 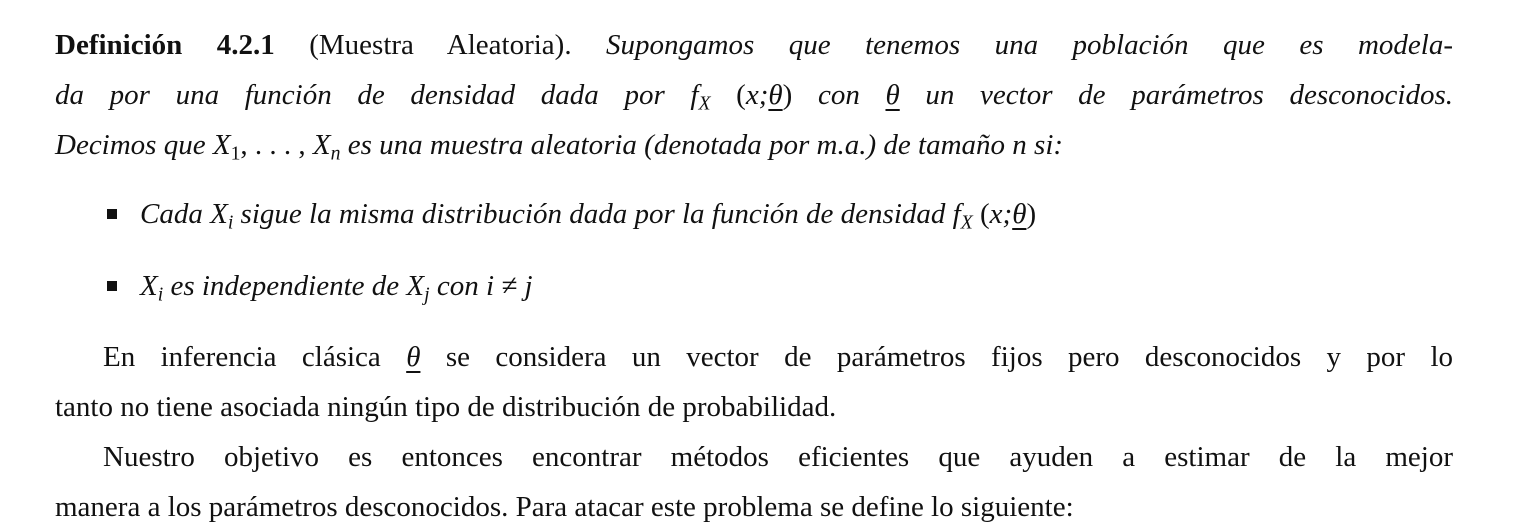 I want to click on bullet-2-text-a: es independiente de, so click(x=285, y=286).